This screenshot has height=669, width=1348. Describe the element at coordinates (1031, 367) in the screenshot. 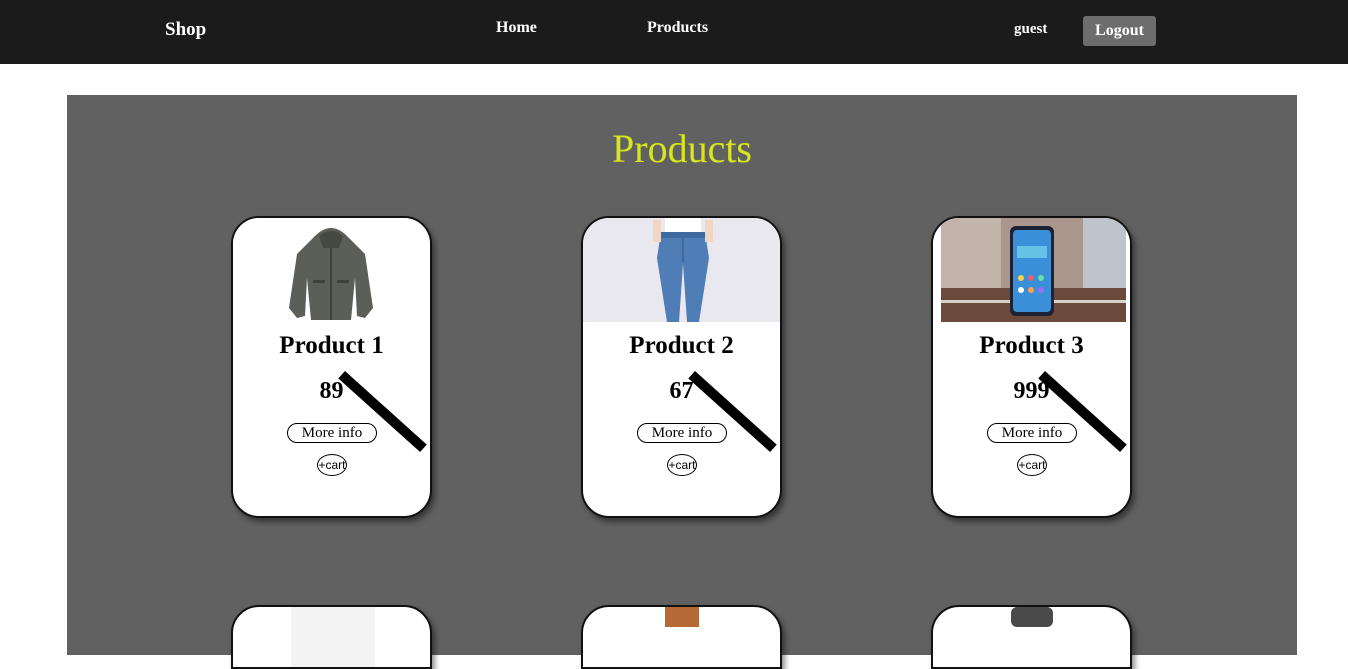

I see `product-card: Product 3 999 More info +cart` at that location.